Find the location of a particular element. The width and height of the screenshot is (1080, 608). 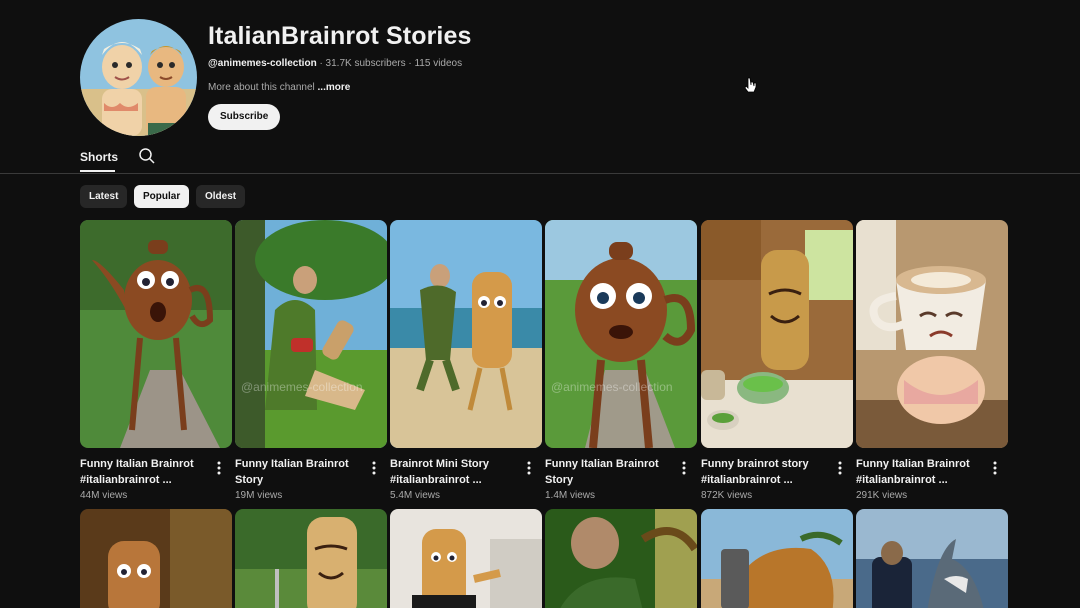

tab-divider is located at coordinates (540, 173).